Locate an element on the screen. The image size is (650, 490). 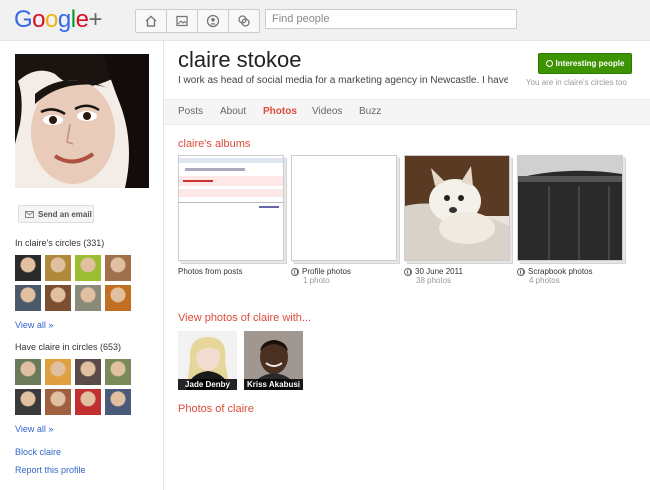
person-tile: Kriss Akabusi is located at coordinates (273, 360).